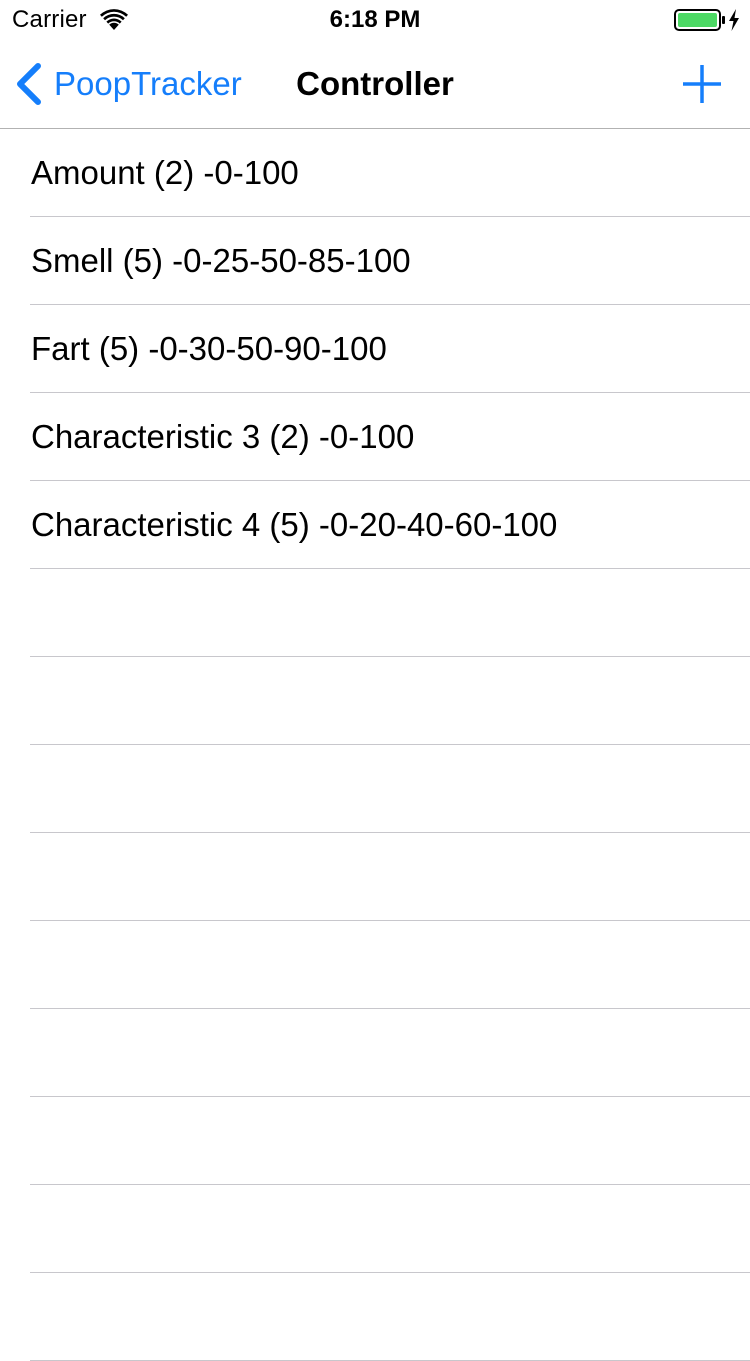 This screenshot has height=1361, width=750. I want to click on chevron-left-icon, so click(29, 84).